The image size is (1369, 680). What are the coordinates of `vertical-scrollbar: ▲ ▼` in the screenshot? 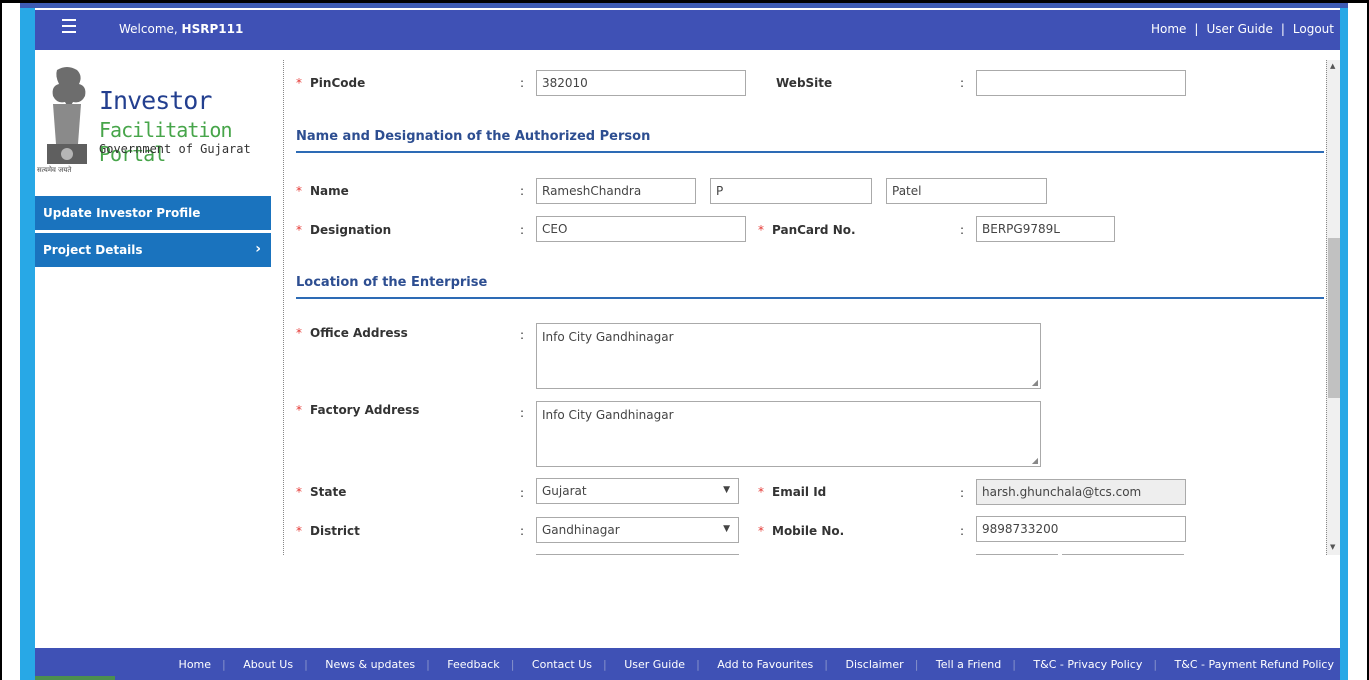 It's located at (1333, 307).